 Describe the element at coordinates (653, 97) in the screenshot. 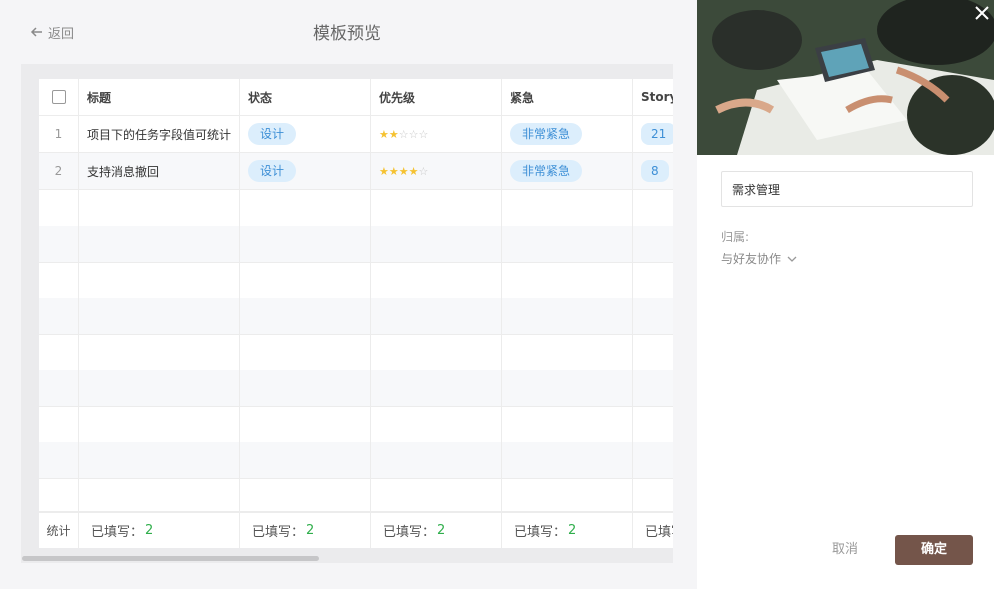

I see `column-header-story: Story` at that location.